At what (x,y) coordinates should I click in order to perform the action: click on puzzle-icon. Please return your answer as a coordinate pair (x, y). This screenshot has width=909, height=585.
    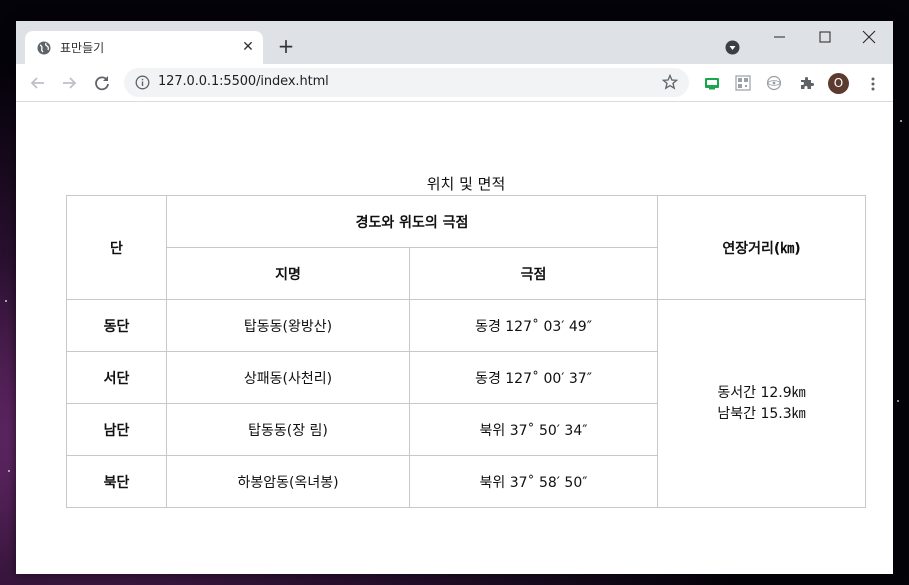
    Looking at the image, I should click on (807, 83).